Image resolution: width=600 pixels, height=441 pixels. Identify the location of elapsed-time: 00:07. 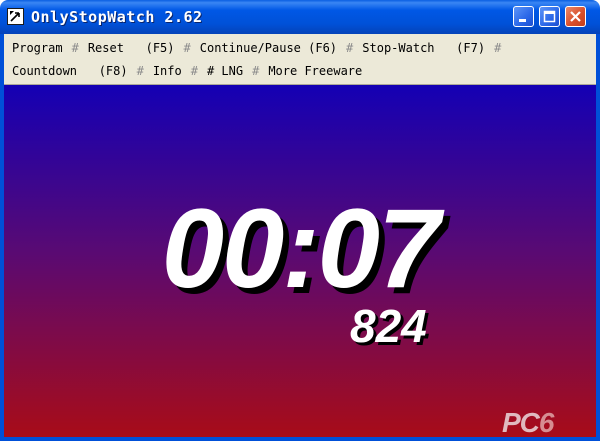
(300, 248).